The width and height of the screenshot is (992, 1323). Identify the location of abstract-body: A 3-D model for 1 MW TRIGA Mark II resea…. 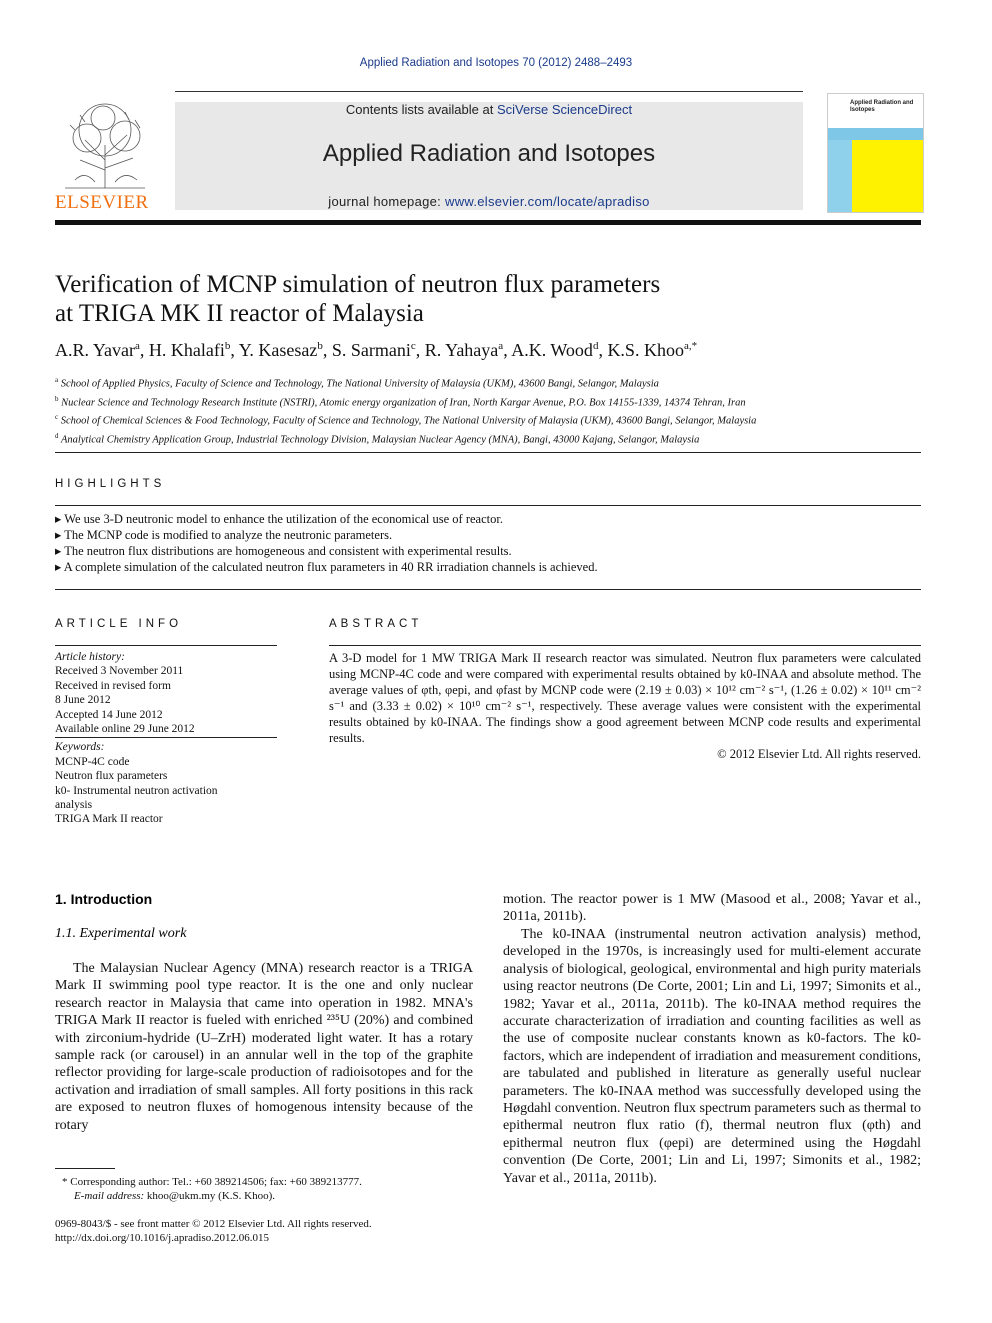
(625, 706).